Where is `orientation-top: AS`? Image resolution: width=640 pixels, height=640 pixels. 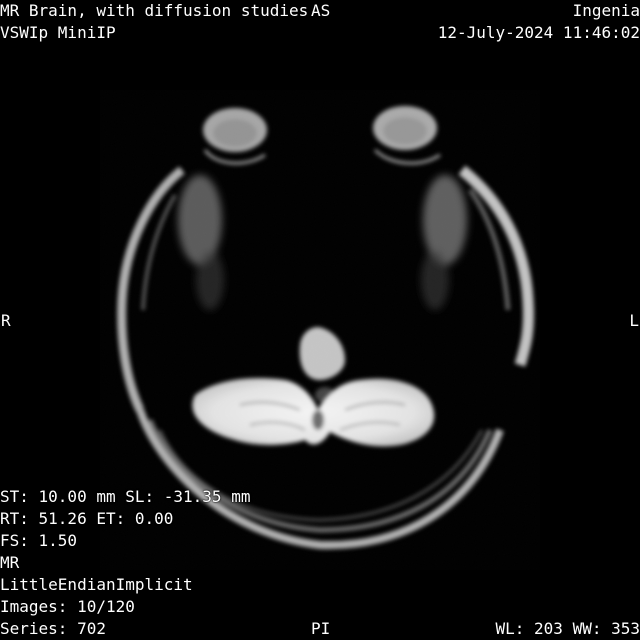 orientation-top: AS is located at coordinates (321, 10).